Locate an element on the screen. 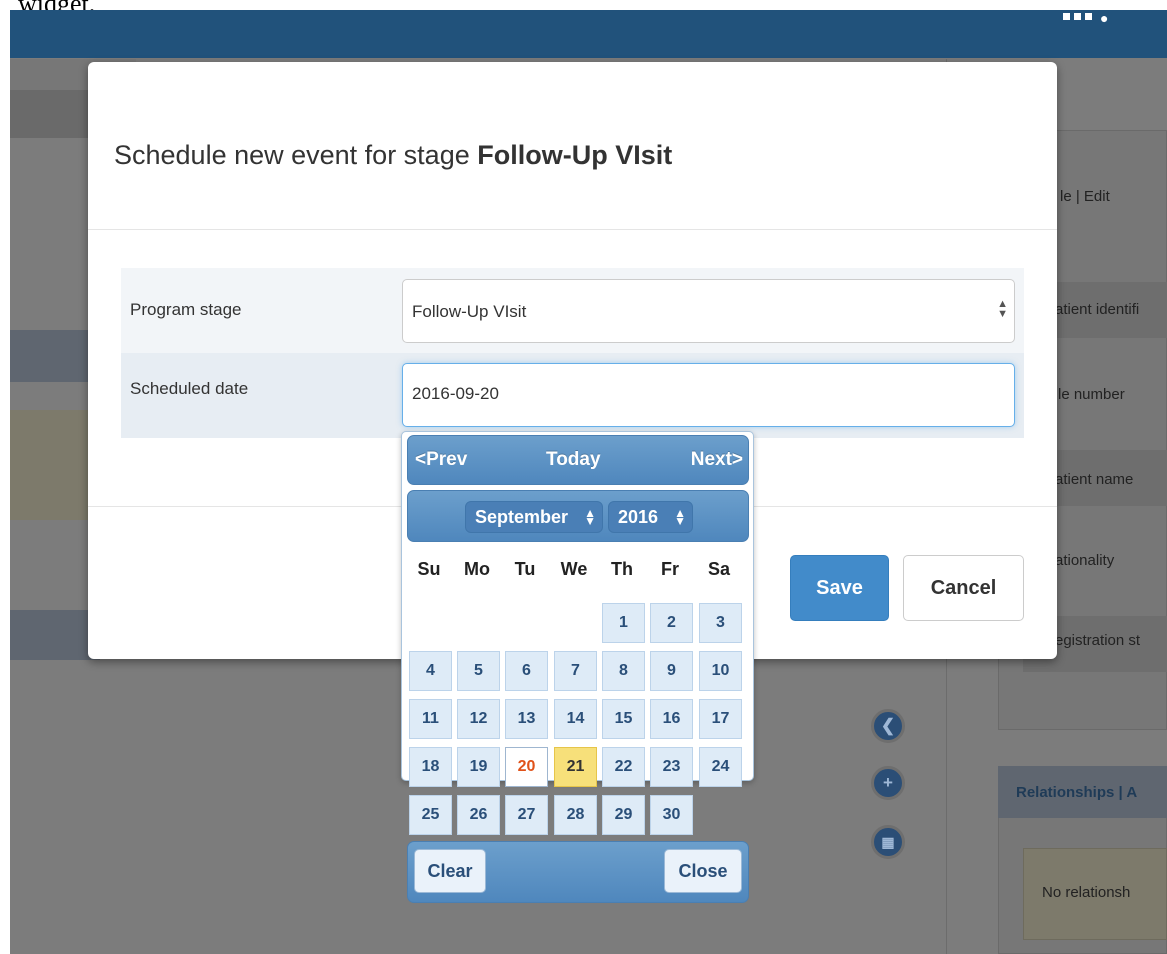  background-panel is located at coordinates (55, 114).